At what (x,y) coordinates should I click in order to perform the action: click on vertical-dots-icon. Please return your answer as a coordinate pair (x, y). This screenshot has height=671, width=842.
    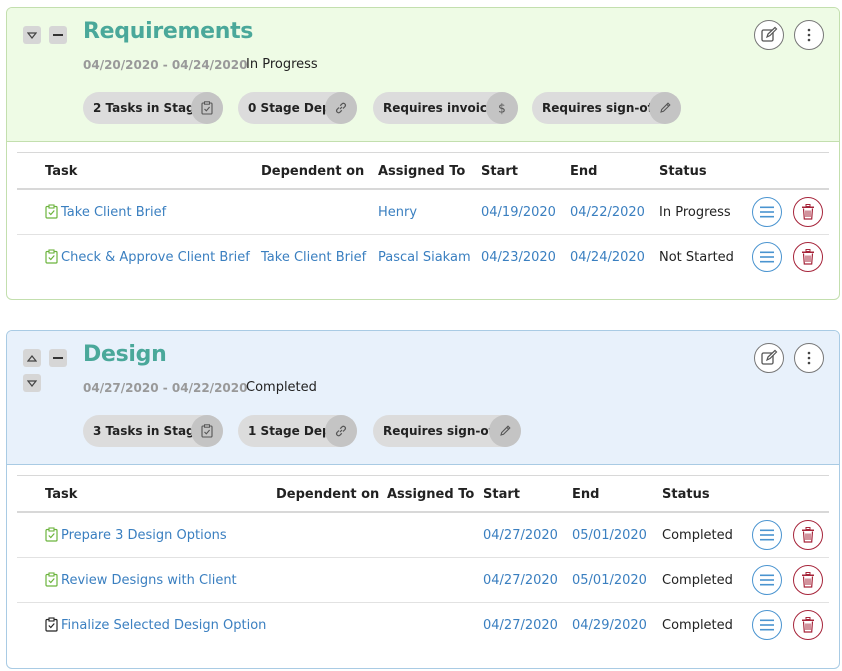
    Looking at the image, I should click on (809, 358).